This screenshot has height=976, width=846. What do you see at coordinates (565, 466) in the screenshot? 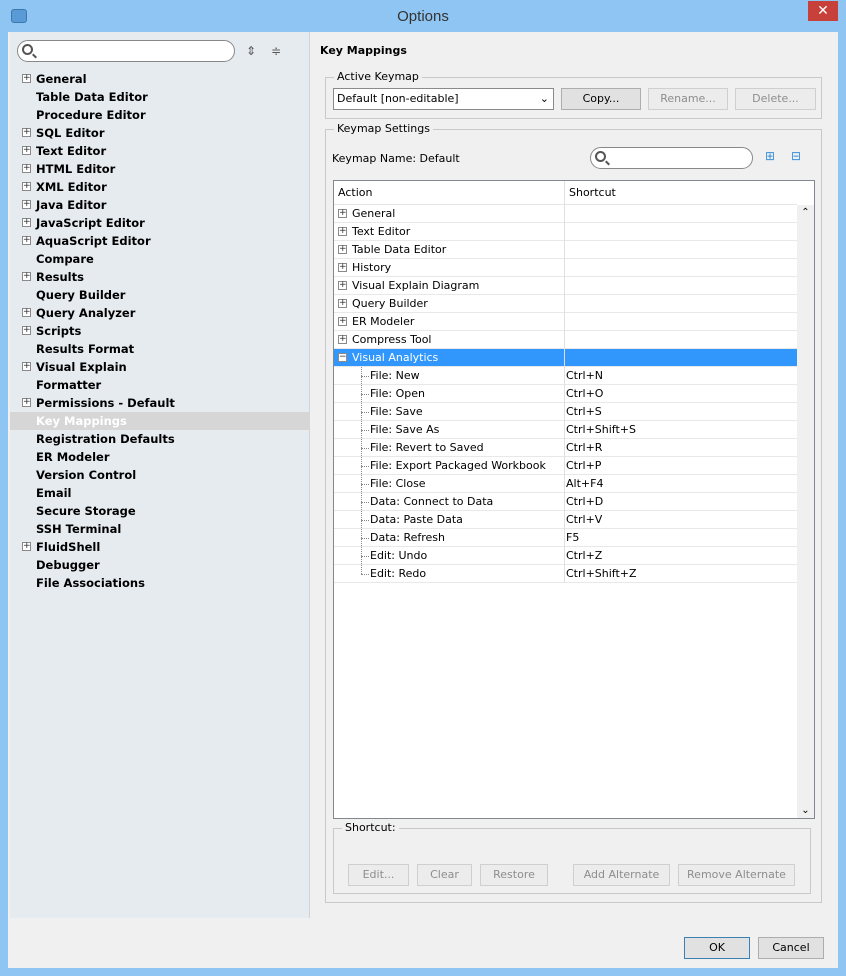
I see `table-row: File: Export Packaged Workbook Ctrl+P` at bounding box center [565, 466].